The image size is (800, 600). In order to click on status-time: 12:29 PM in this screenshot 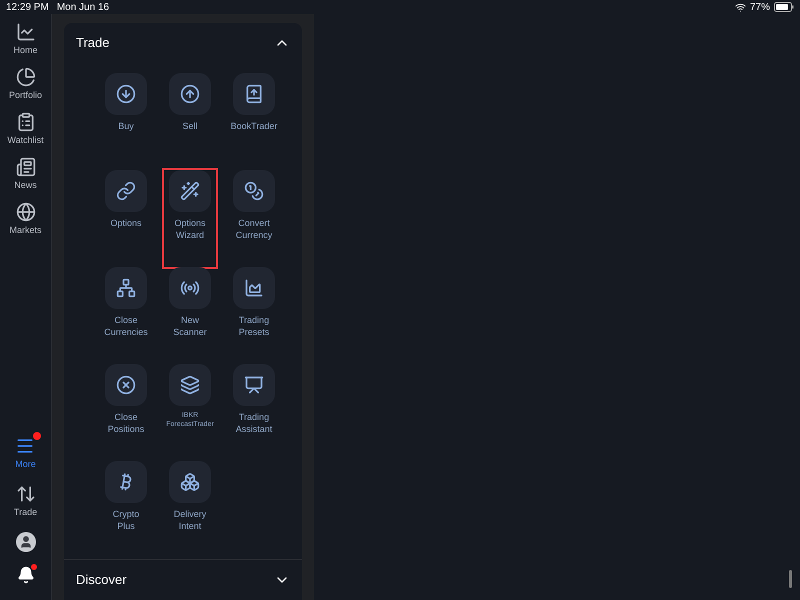, I will do `click(27, 7)`.